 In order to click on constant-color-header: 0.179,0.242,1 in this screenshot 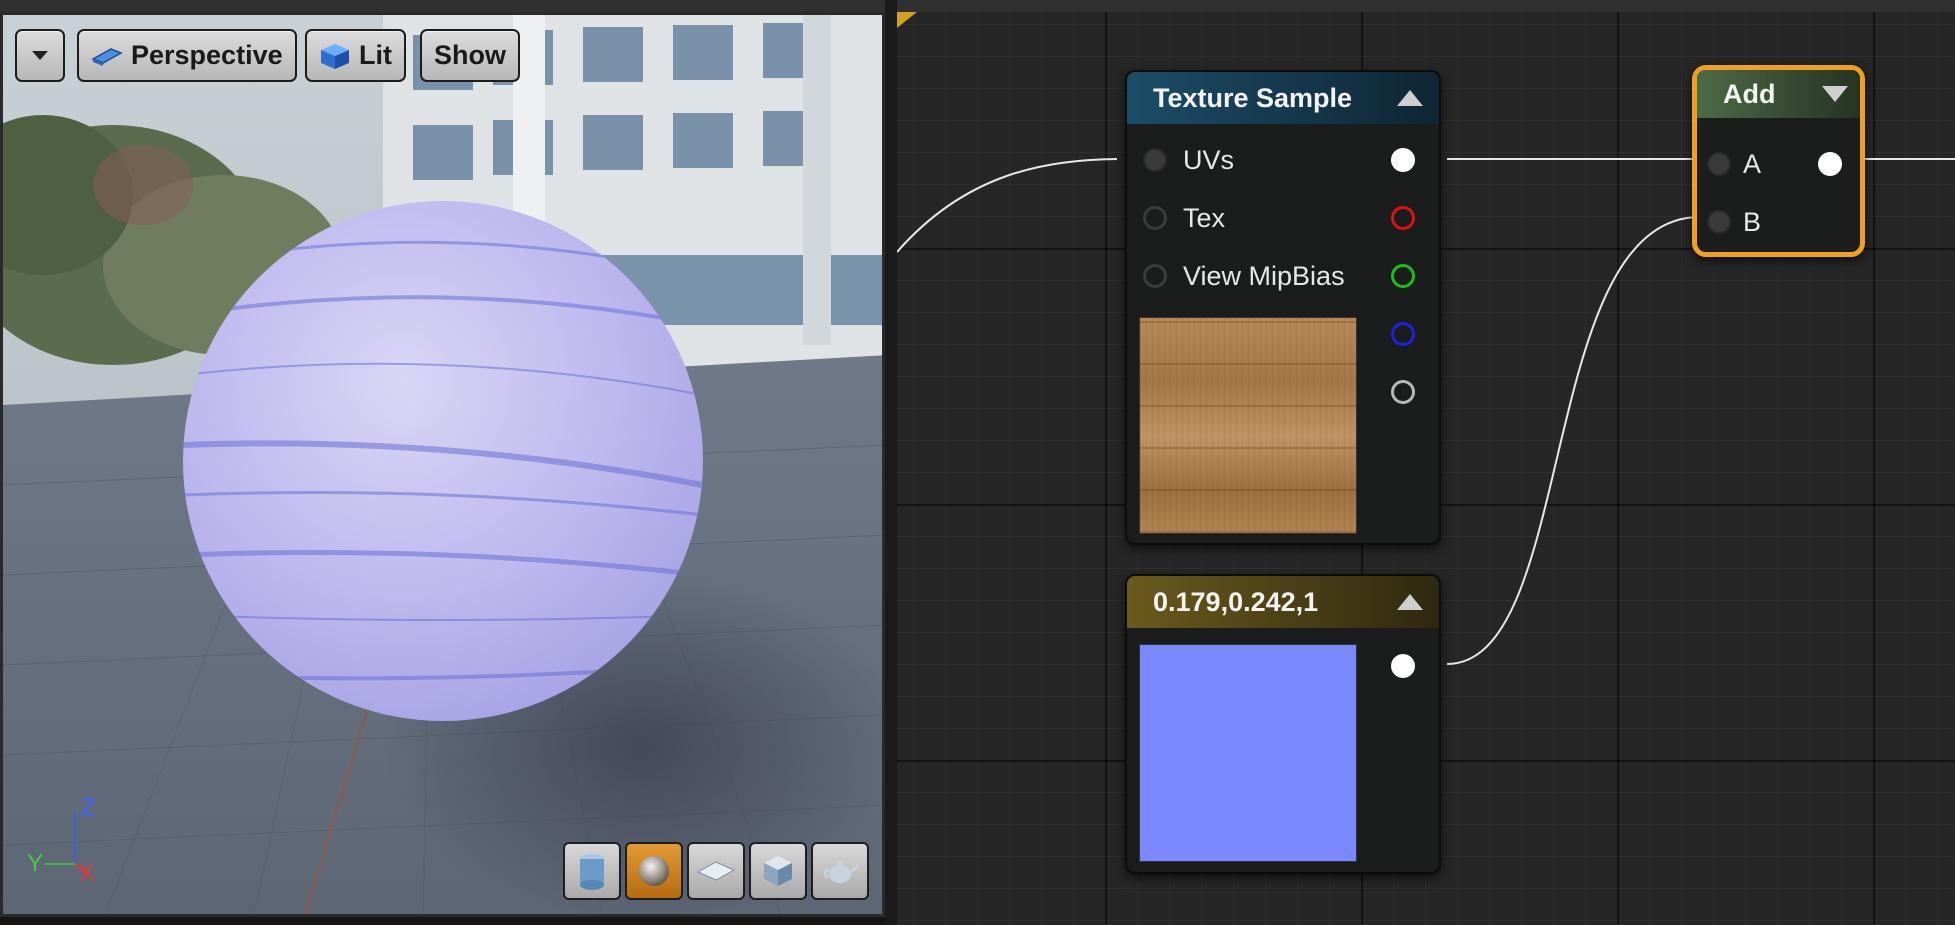, I will do `click(1283, 602)`.